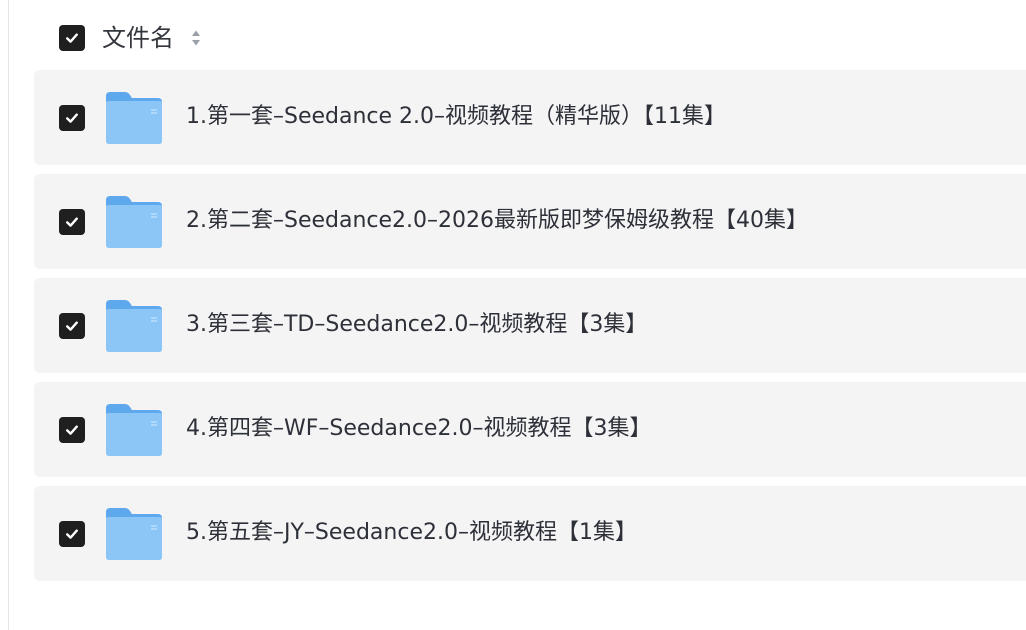 The width and height of the screenshot is (1026, 630). Describe the element at coordinates (418, 429) in the screenshot. I see `file-name: 4.第四套–WF–Seedance2.0–视频教程【3集】` at that location.